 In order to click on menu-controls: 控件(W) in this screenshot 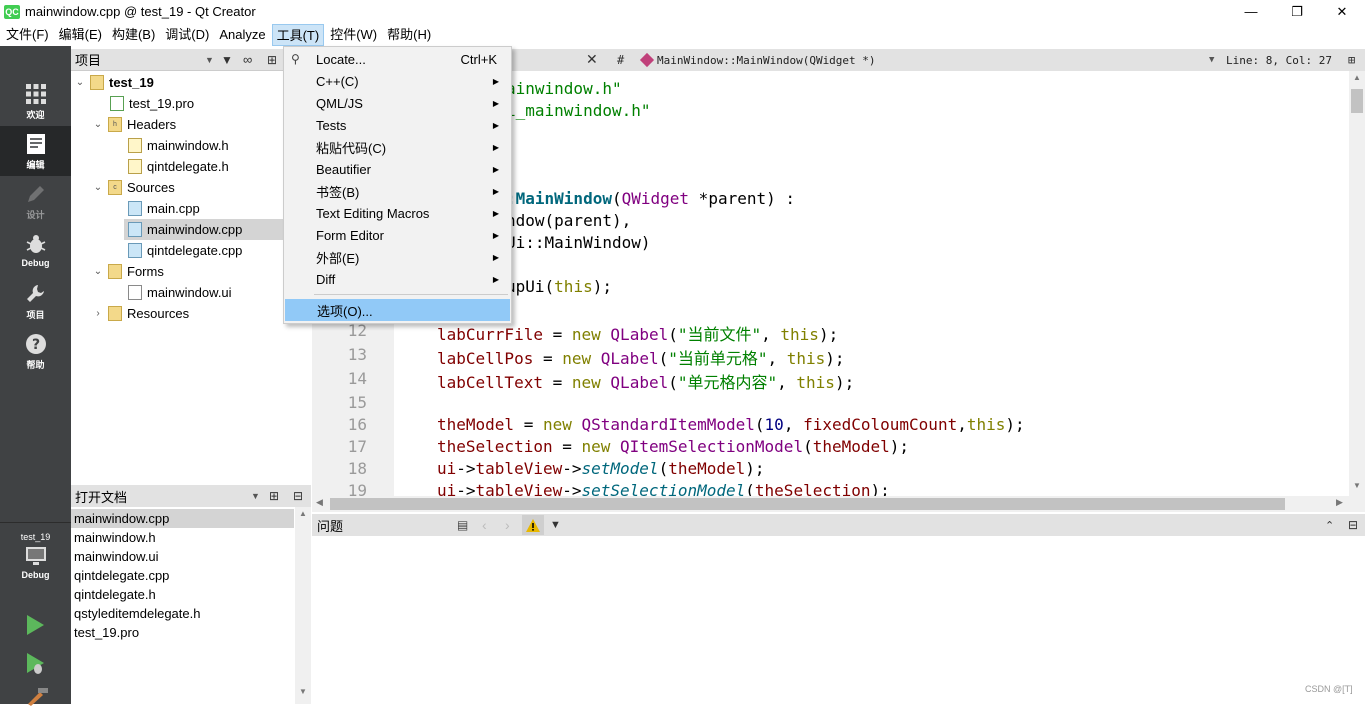, I will do `click(353, 35)`.